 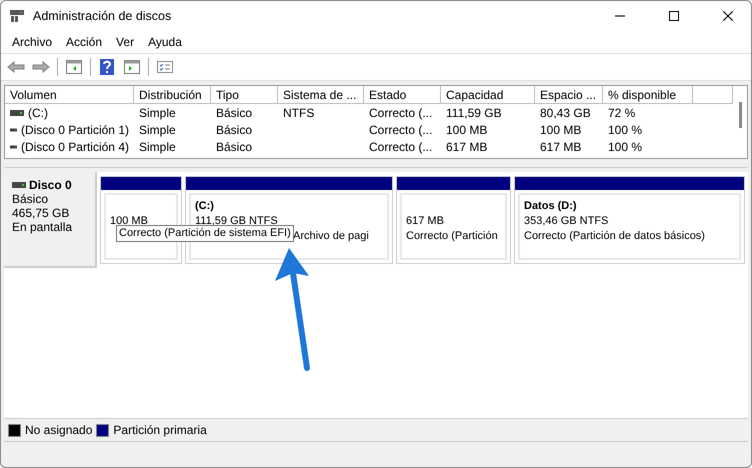 I want to click on disk-info-panel: Disco 0 Básico 465,75 GB En pantalla, so click(x=50, y=220).